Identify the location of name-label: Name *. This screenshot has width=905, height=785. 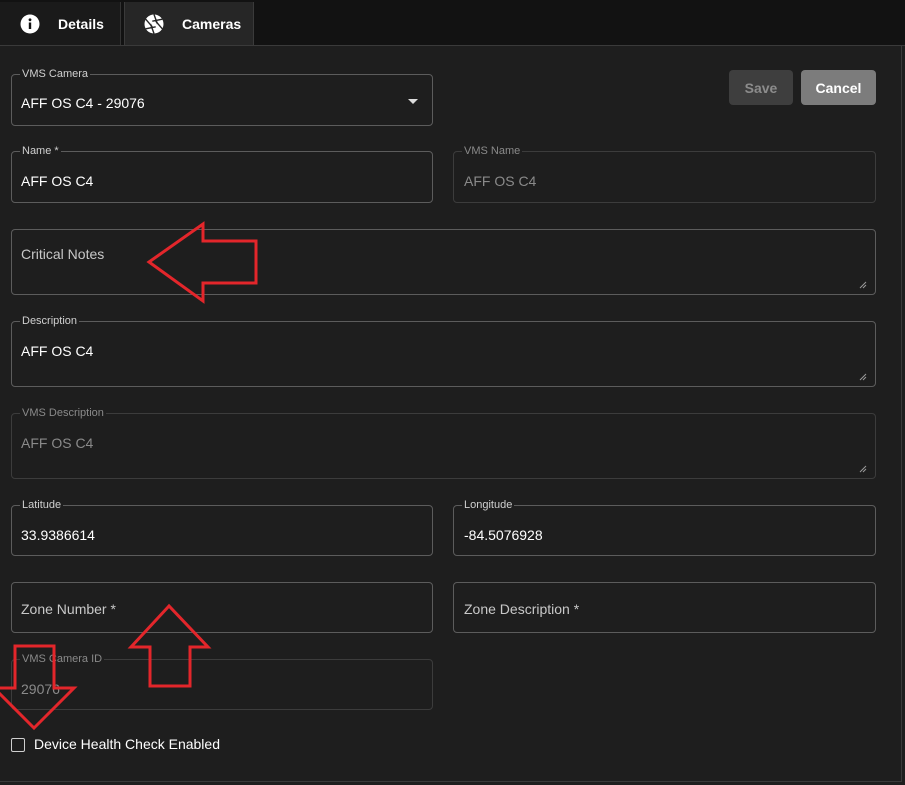
(40, 151).